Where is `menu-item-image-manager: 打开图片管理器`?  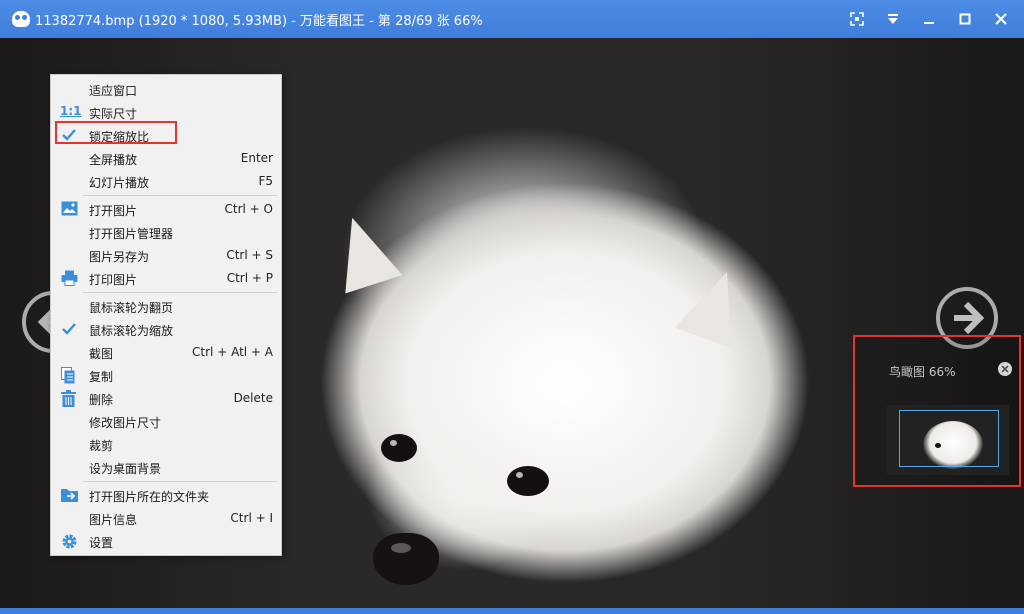 menu-item-image-manager: 打开图片管理器 is located at coordinates (166, 232).